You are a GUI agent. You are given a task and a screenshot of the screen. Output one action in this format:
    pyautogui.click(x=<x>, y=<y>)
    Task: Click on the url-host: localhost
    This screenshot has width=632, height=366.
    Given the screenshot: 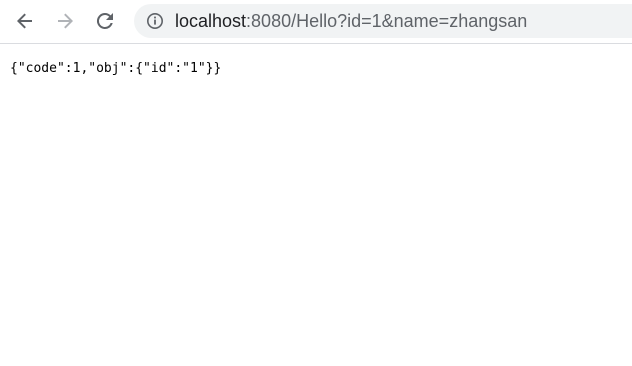 What is the action you would take?
    pyautogui.click(x=211, y=21)
    